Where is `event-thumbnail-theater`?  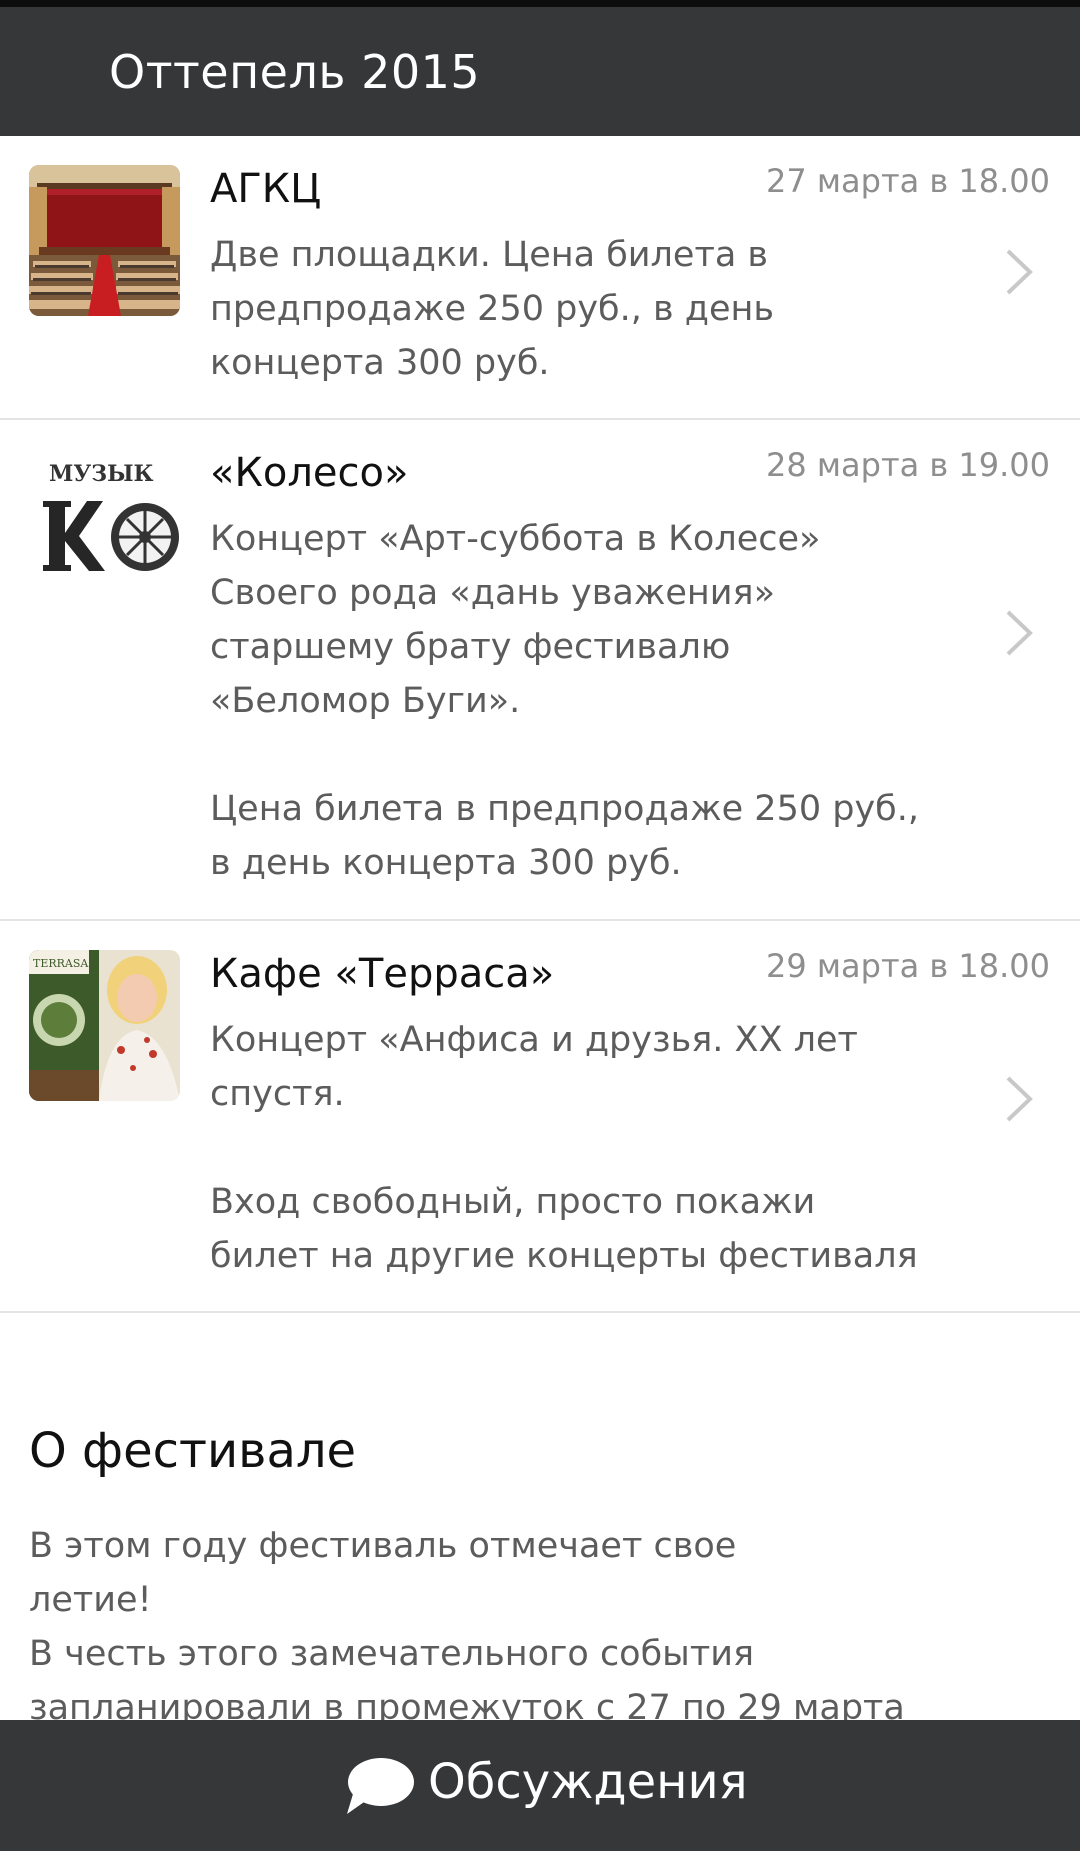 event-thumbnail-theater is located at coordinates (104, 240).